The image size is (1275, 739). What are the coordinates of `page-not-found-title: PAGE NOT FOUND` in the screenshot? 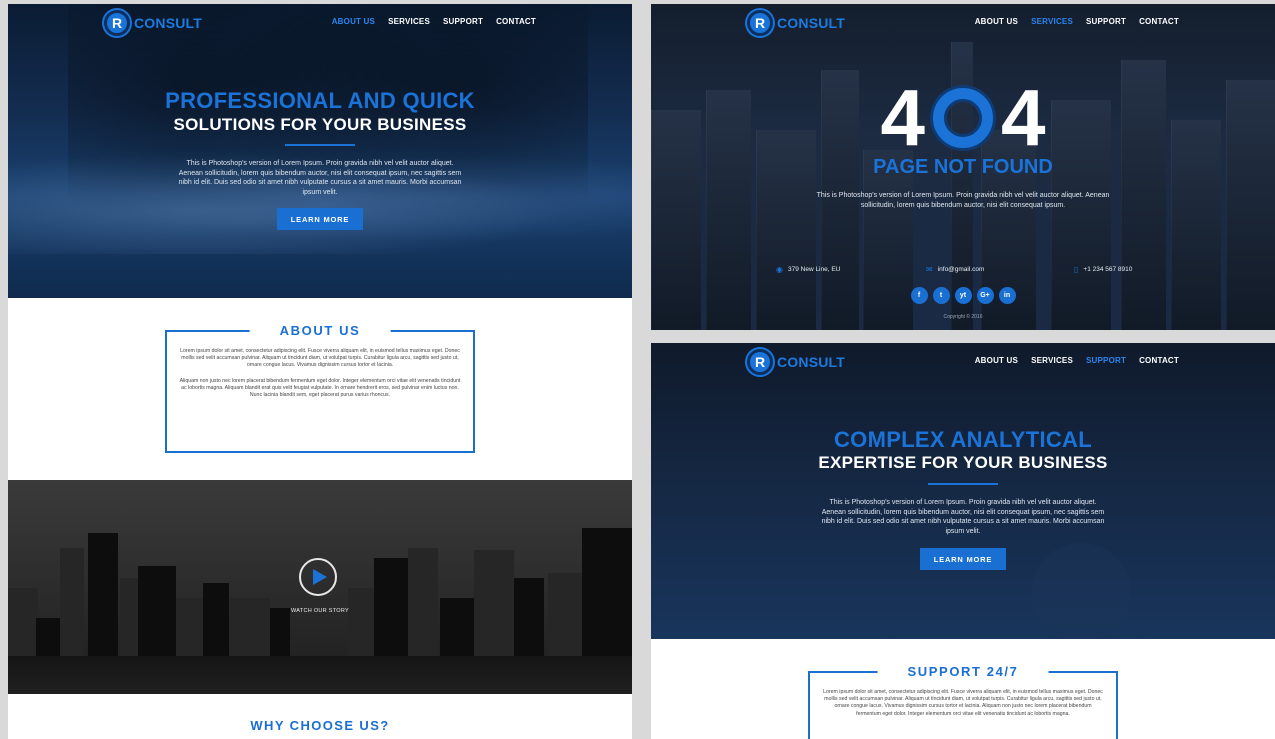 It's located at (963, 167).